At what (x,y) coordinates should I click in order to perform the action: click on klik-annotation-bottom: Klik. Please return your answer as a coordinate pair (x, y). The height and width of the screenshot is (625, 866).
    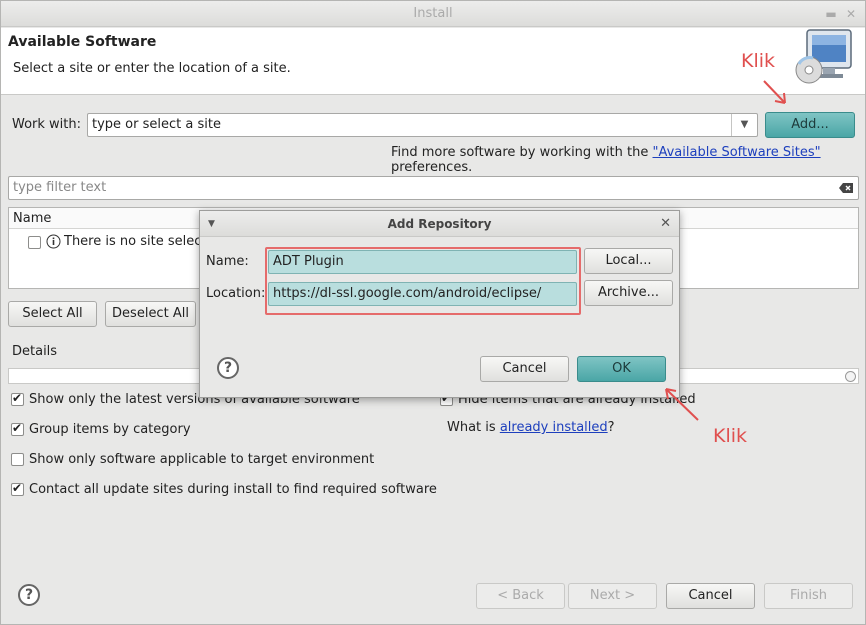
    Looking at the image, I should click on (730, 436).